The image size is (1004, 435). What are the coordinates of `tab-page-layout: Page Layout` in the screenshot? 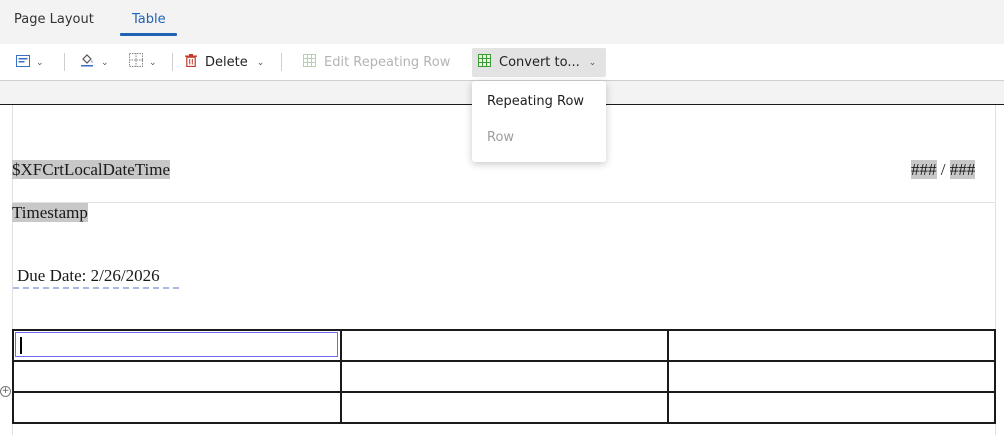 It's located at (54, 19).